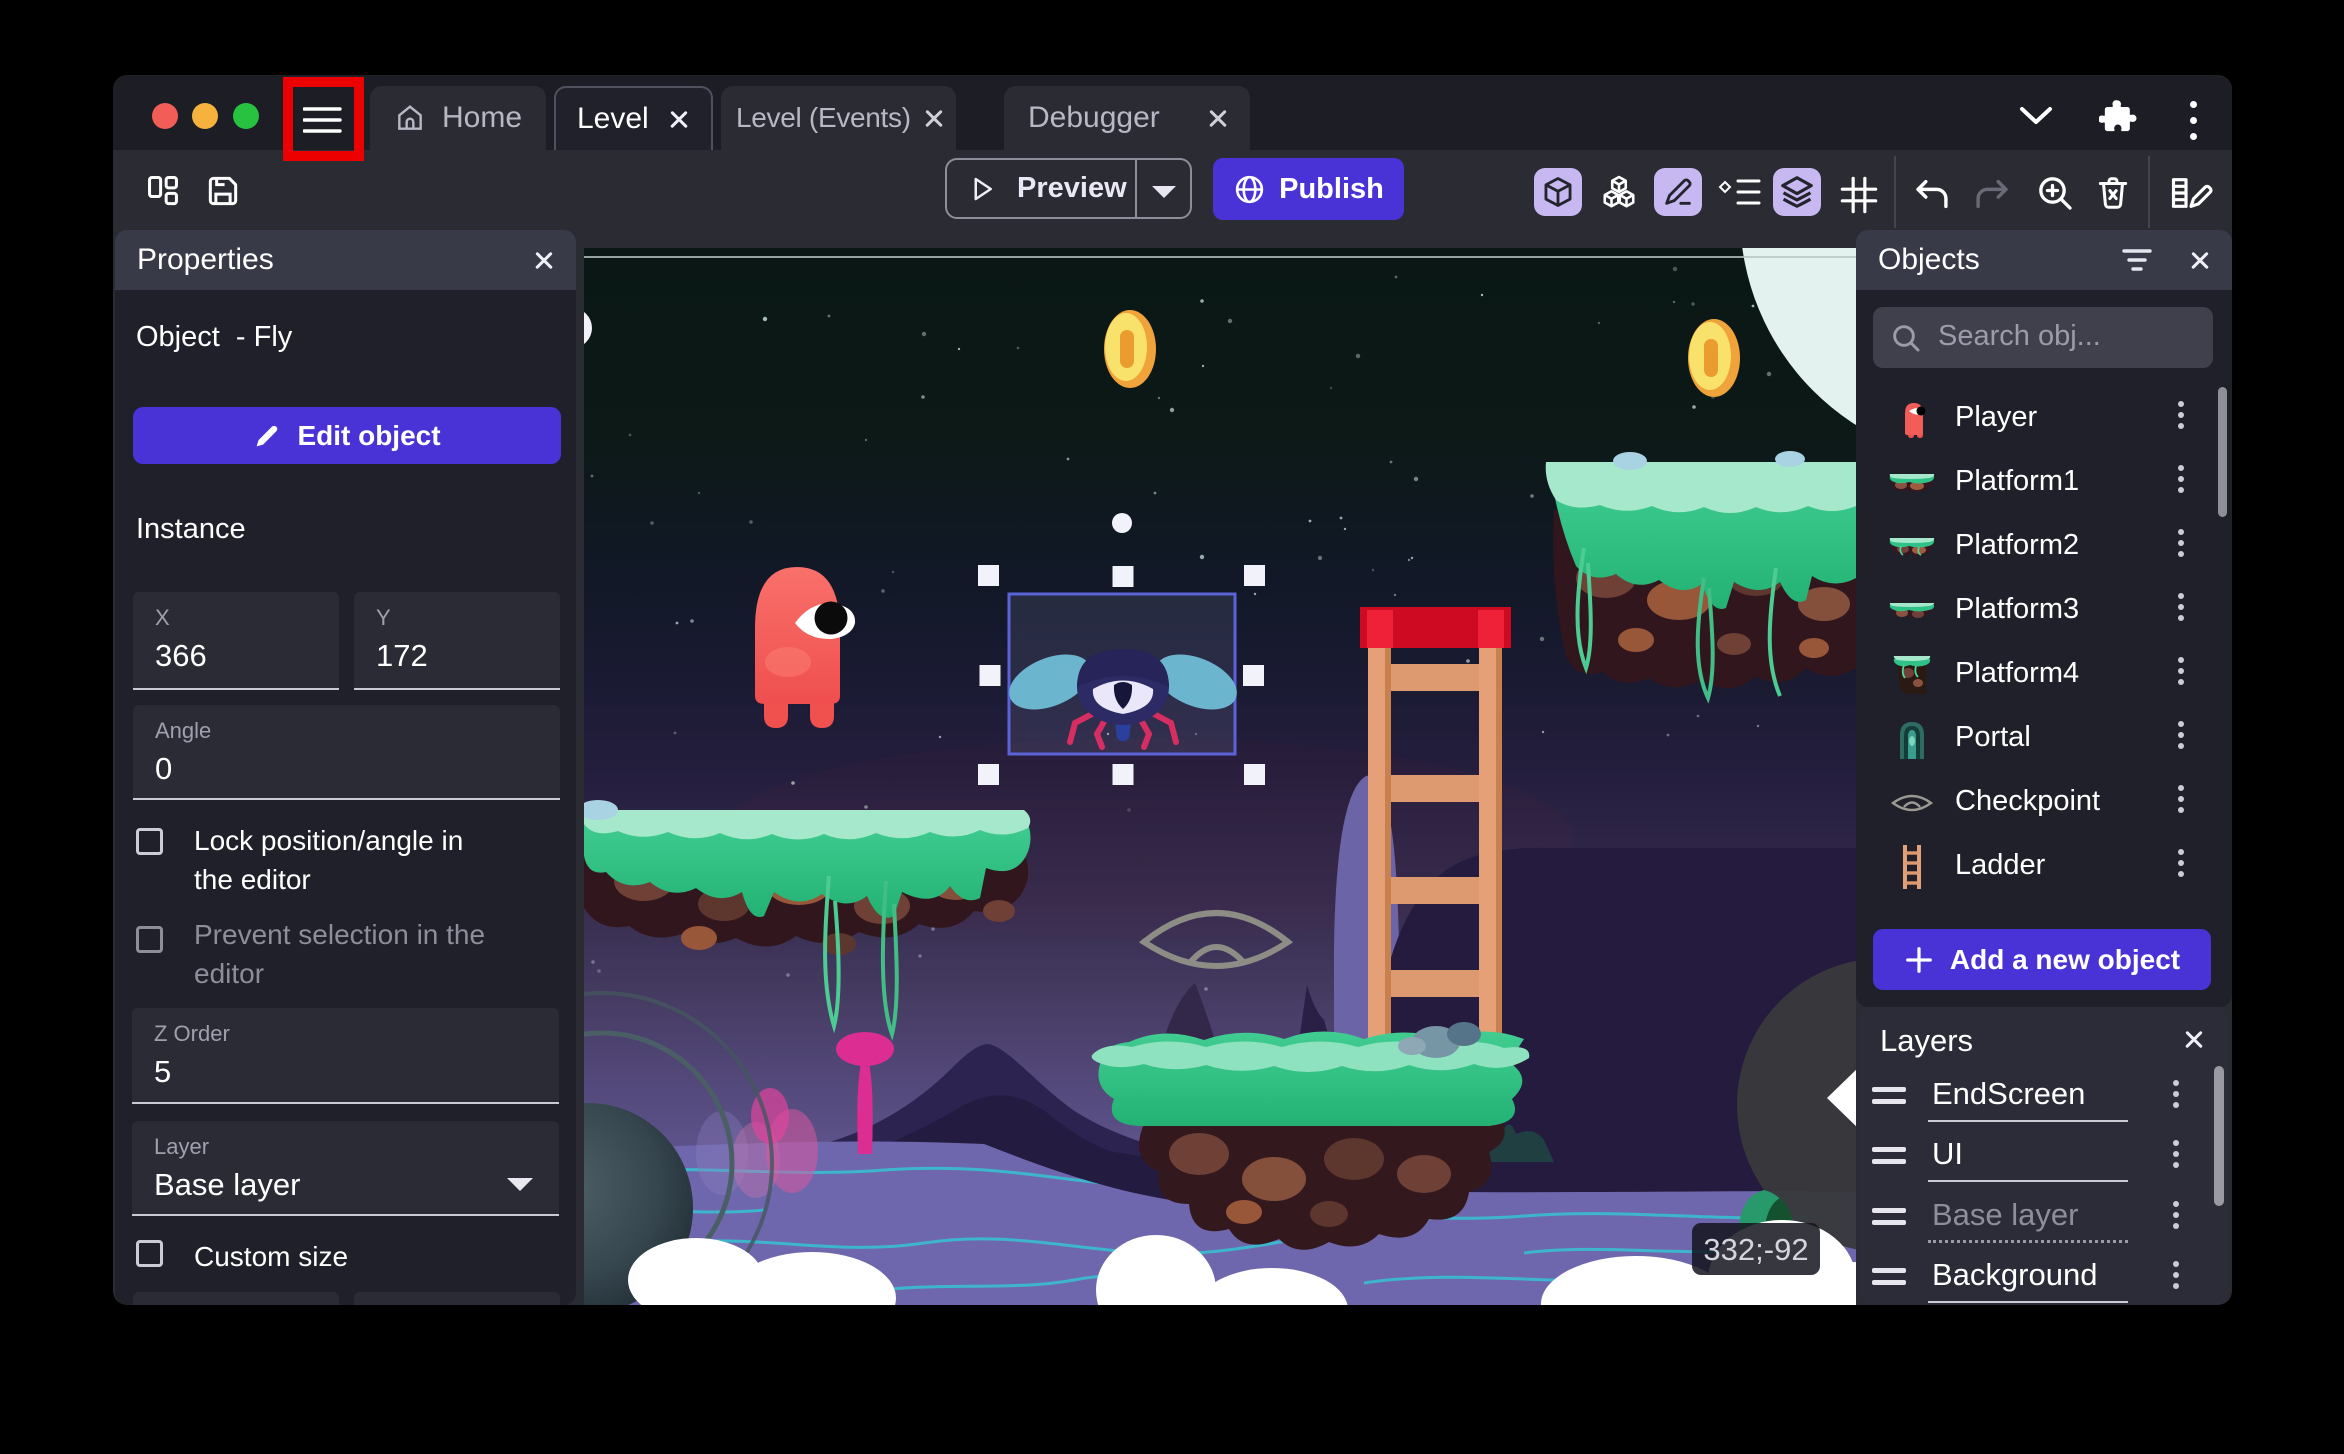 The height and width of the screenshot is (1454, 2344). What do you see at coordinates (1755, 1249) in the screenshot?
I see `svg-text: 332;-92` at bounding box center [1755, 1249].